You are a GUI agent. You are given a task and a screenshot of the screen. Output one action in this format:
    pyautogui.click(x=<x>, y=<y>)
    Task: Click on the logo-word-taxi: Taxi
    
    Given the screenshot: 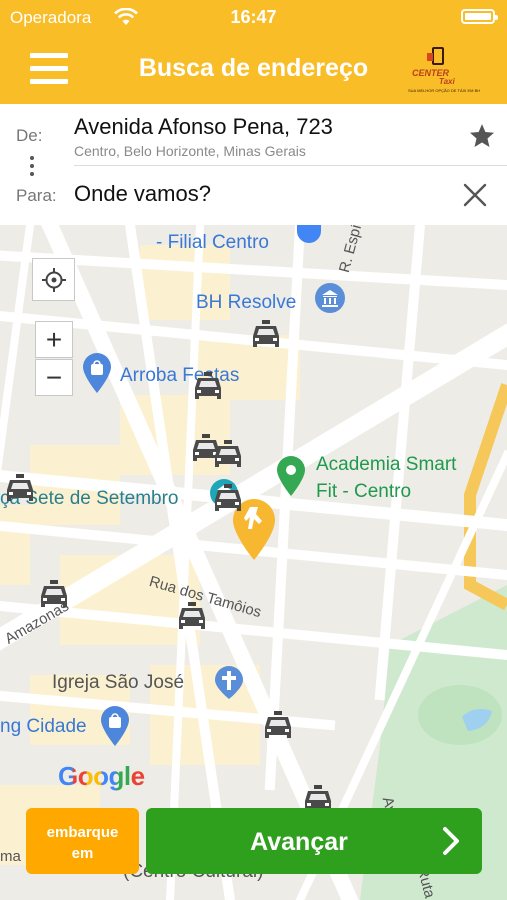 What is the action you would take?
    pyautogui.click(x=447, y=81)
    